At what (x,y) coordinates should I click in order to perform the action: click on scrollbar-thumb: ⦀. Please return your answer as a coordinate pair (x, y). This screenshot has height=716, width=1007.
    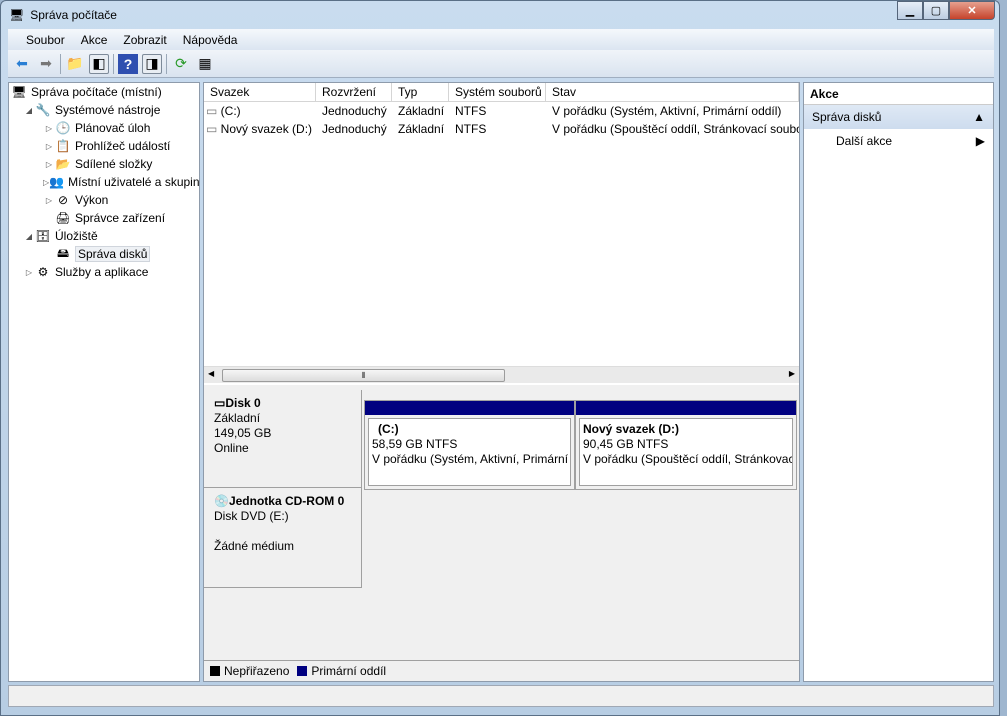
    Looking at the image, I should click on (363, 375).